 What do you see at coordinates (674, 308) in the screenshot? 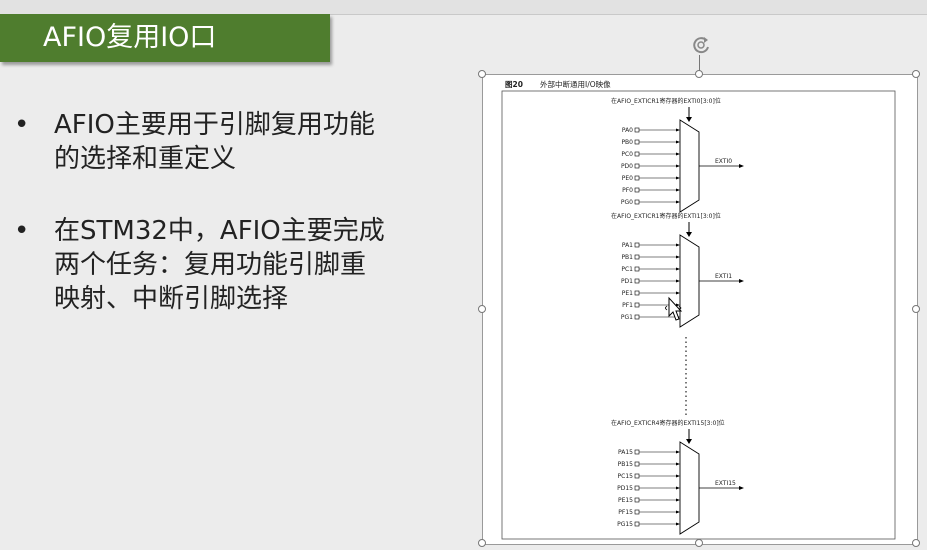
I see `move-cursor-icon` at bounding box center [674, 308].